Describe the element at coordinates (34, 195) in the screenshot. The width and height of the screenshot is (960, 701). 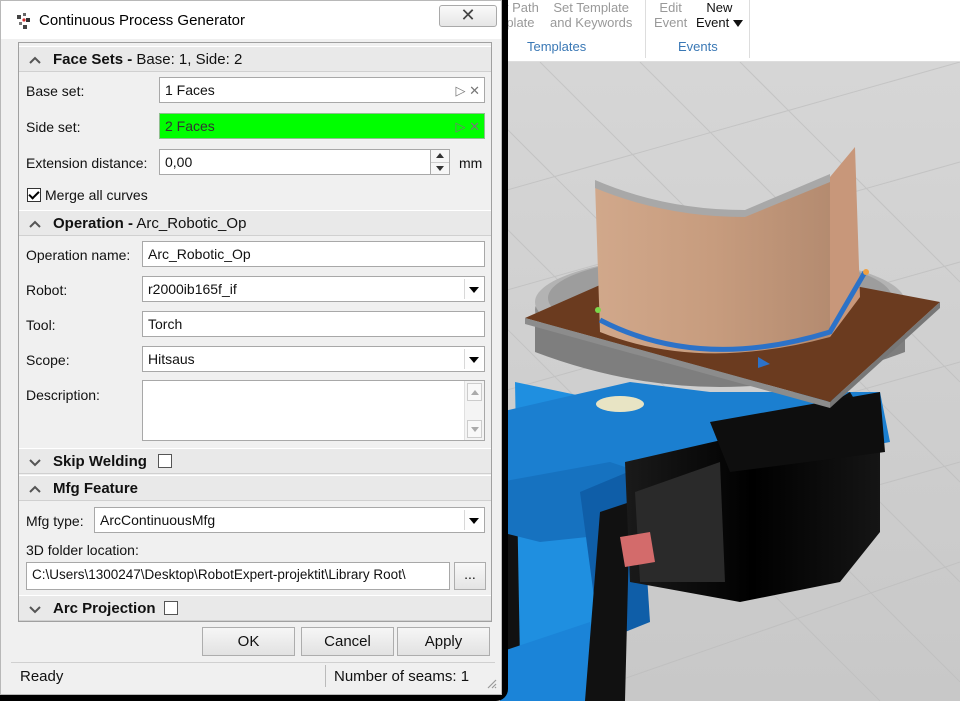
I see `merge-all-curves-checkbox` at that location.